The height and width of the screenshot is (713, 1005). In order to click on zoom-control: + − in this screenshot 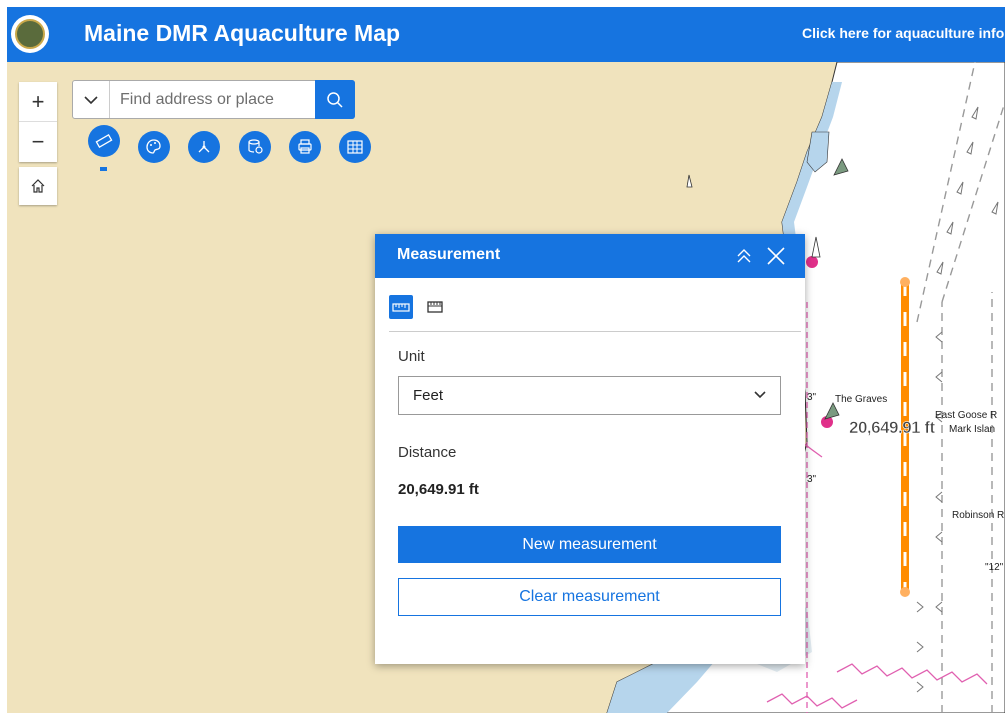, I will do `click(38, 122)`.